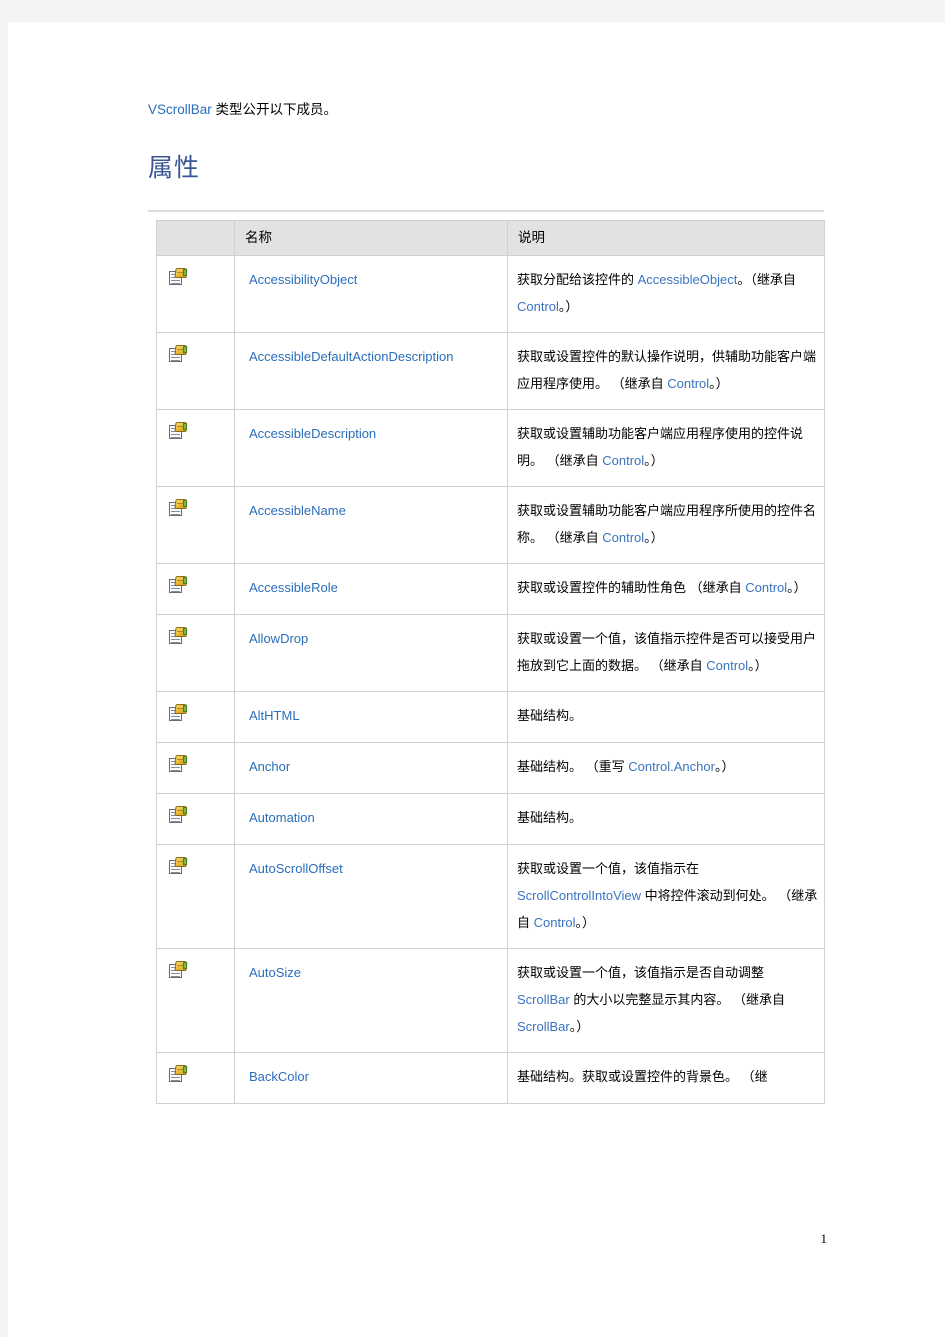 The image size is (945, 1337). I want to click on member-name-link: AutoSize, so click(275, 972).